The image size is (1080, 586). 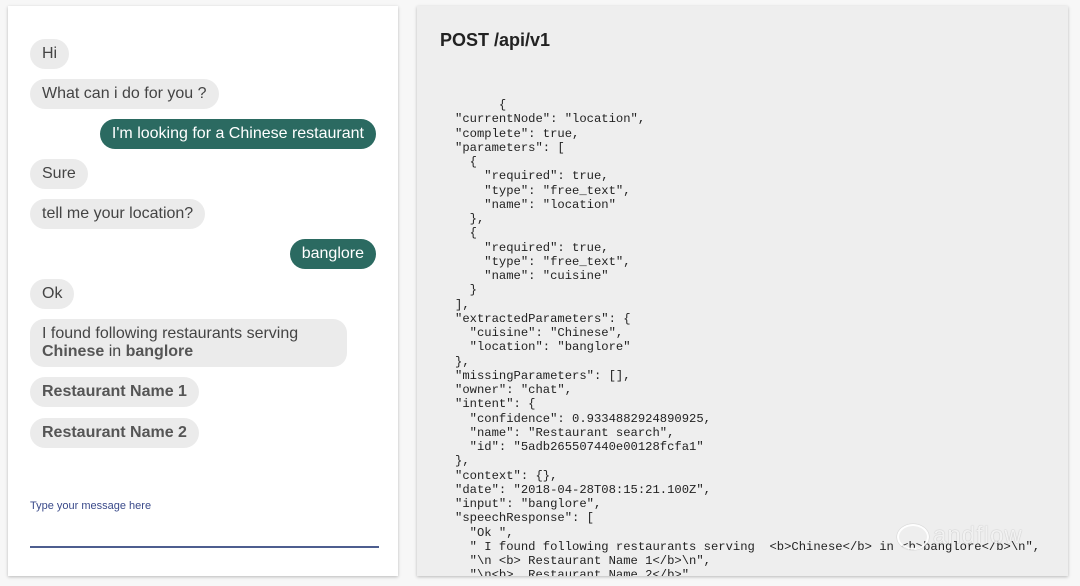 What do you see at coordinates (590, 418) in the screenshot?
I see `json-line: "confidence": 0.9334882924890925,` at bounding box center [590, 418].